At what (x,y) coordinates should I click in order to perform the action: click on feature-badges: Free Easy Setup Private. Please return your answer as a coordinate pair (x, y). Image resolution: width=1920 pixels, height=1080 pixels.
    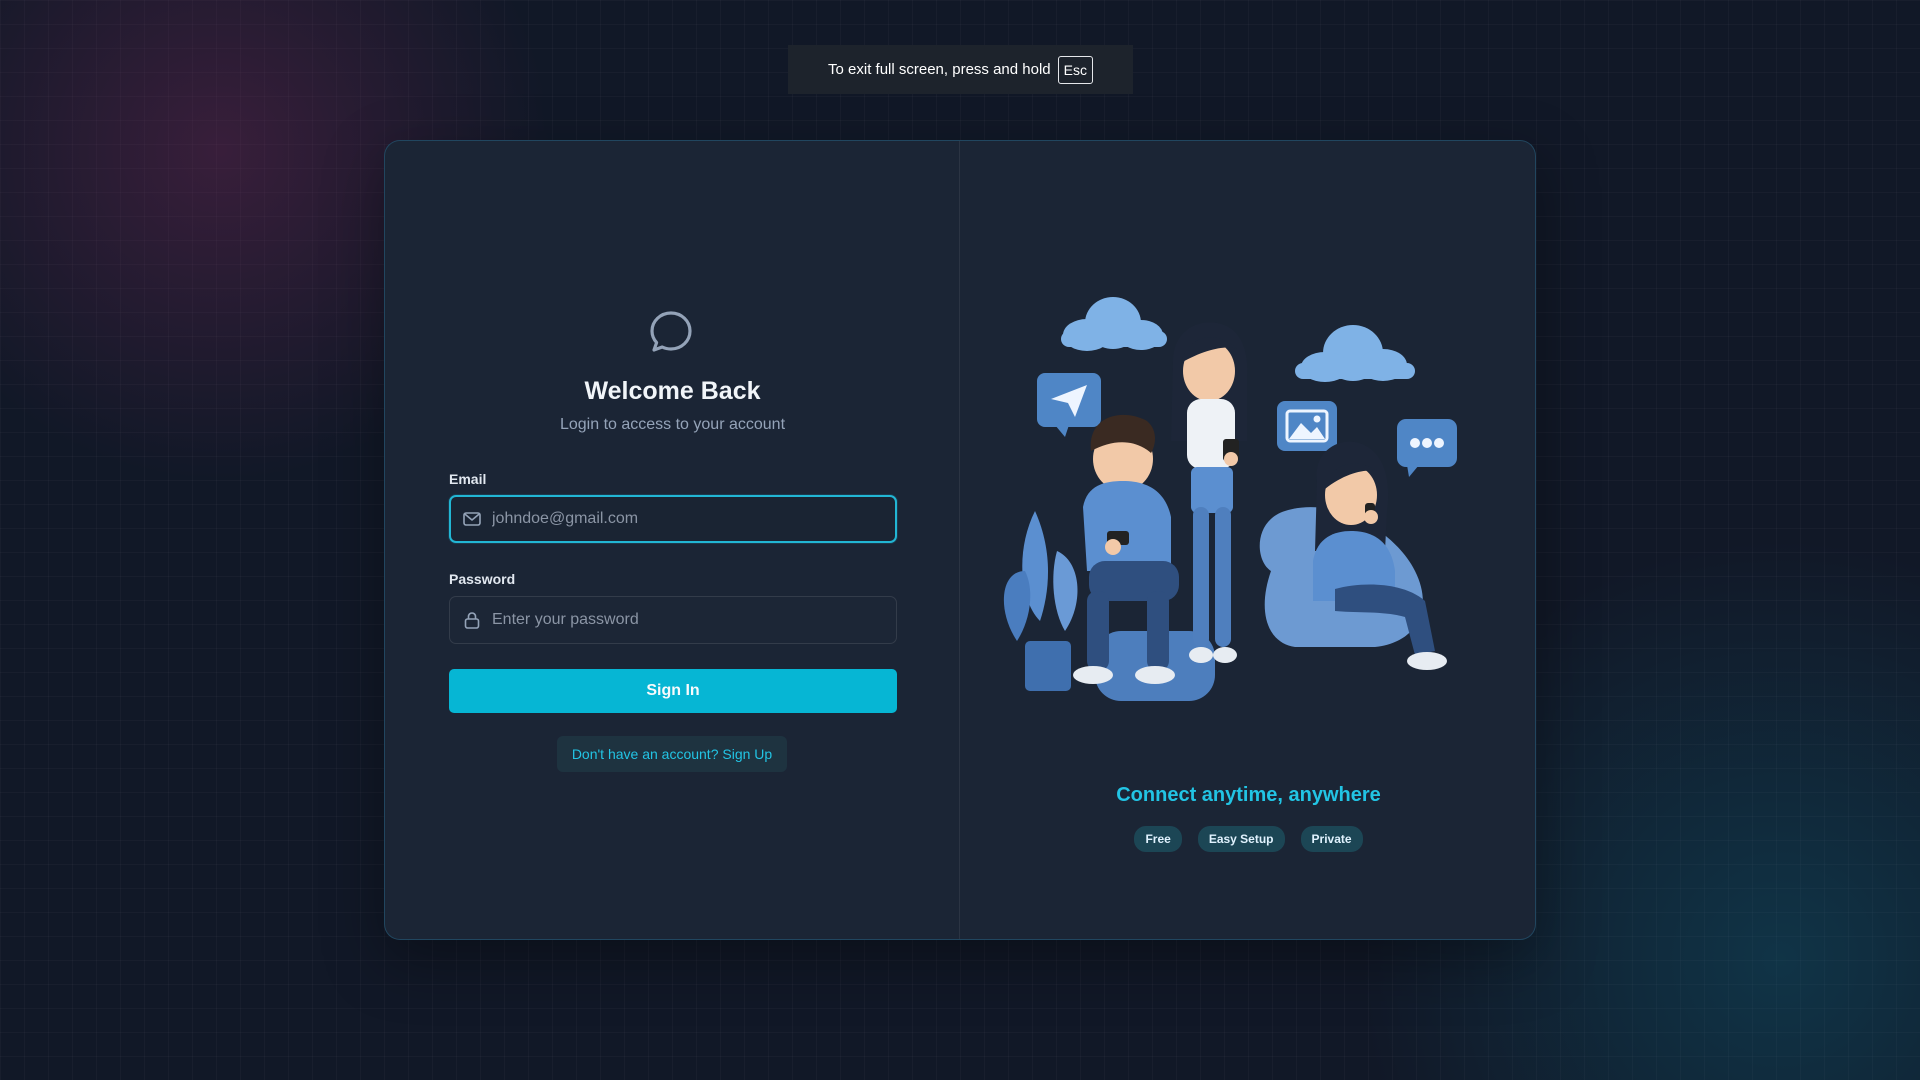
    Looking at the image, I should click on (1247, 839).